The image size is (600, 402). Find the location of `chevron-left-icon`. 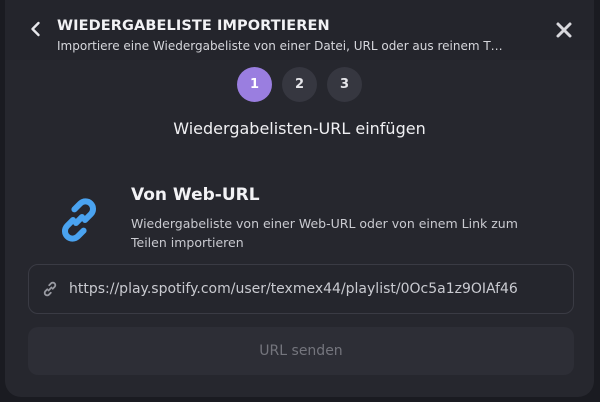

chevron-left-icon is located at coordinates (35, 29).